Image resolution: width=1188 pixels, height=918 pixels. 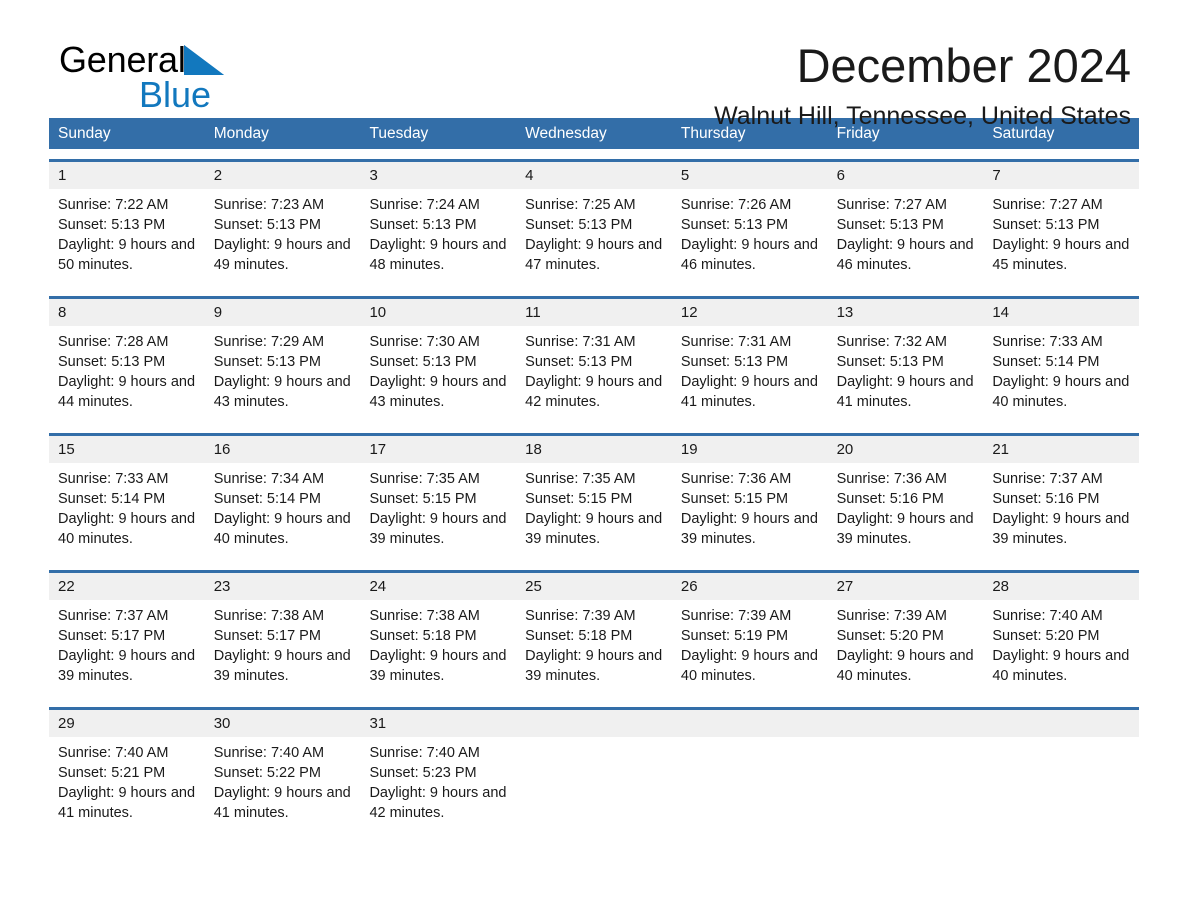 I want to click on day-number: 8, so click(x=127, y=312).